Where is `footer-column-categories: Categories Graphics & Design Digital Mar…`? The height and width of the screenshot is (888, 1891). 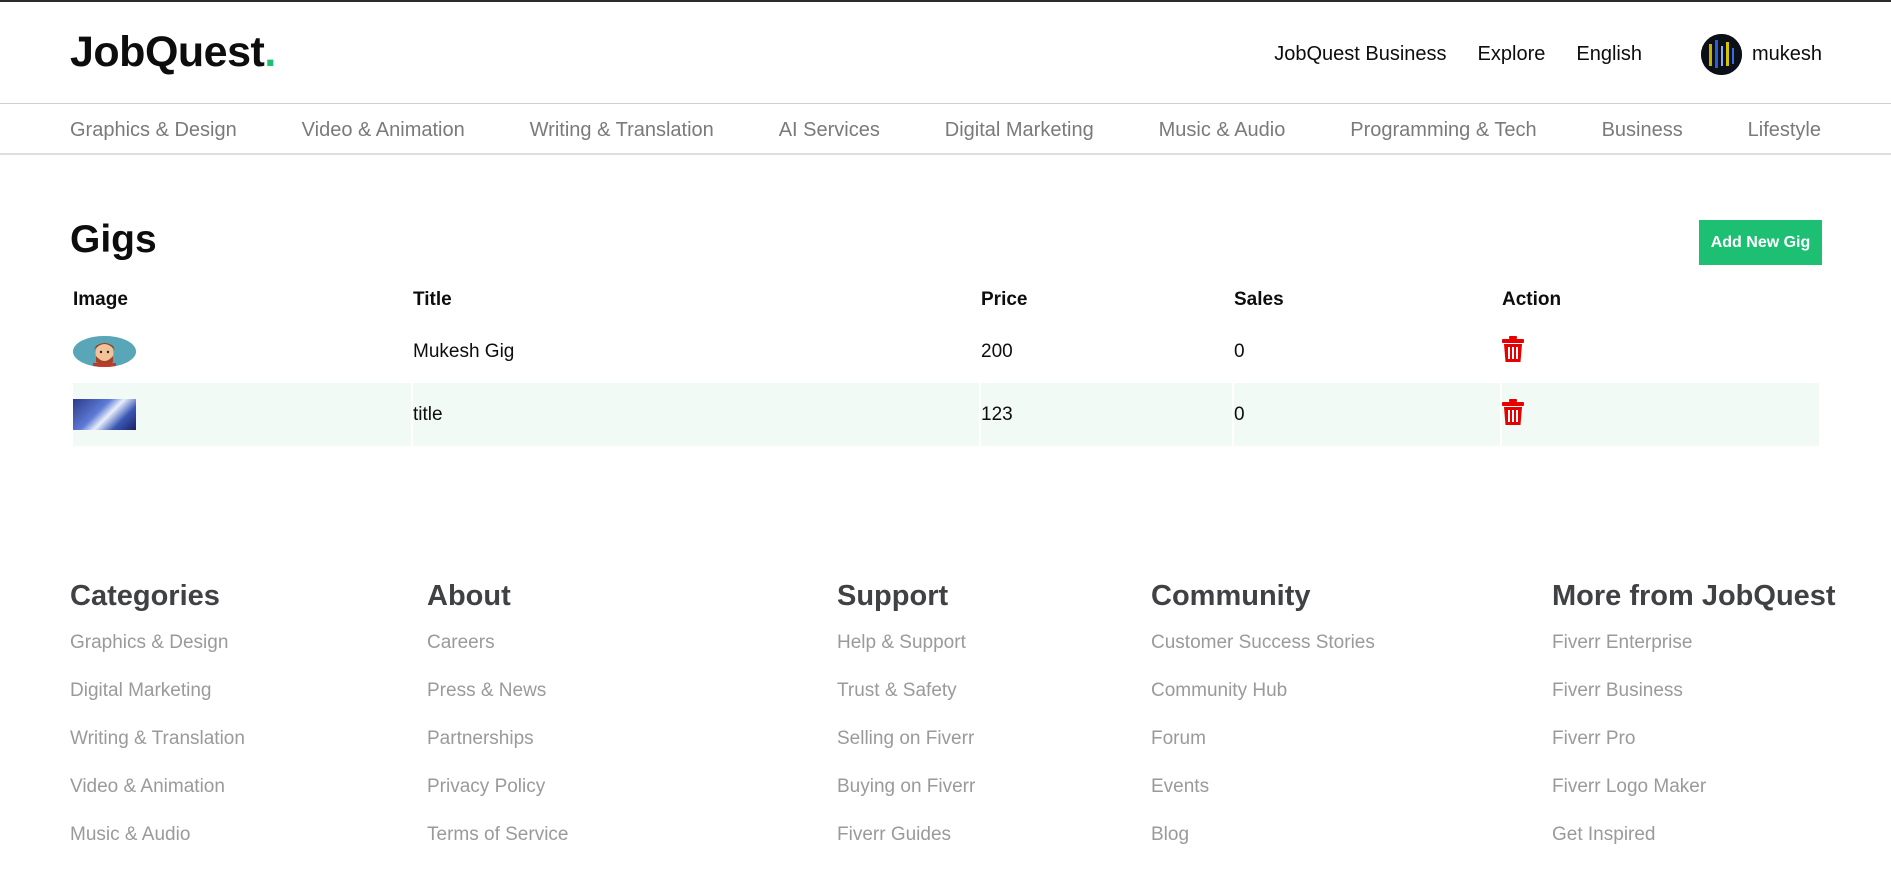
footer-column-categories: Categories Graphics & Design Digital Mar… is located at coordinates (157, 726).